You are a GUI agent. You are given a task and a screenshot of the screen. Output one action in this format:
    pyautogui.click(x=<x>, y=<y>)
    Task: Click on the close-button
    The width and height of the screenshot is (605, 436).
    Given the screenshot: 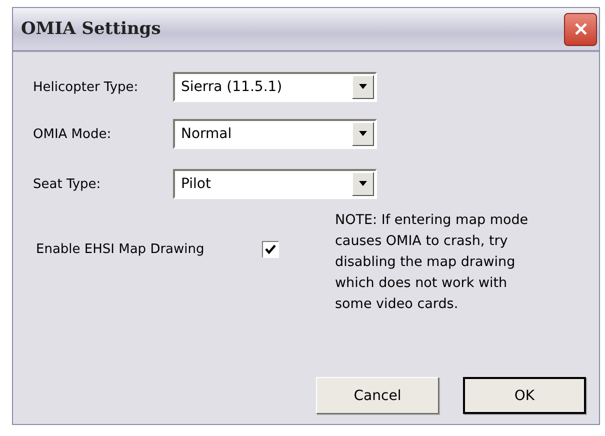 What is the action you would take?
    pyautogui.click(x=580, y=29)
    